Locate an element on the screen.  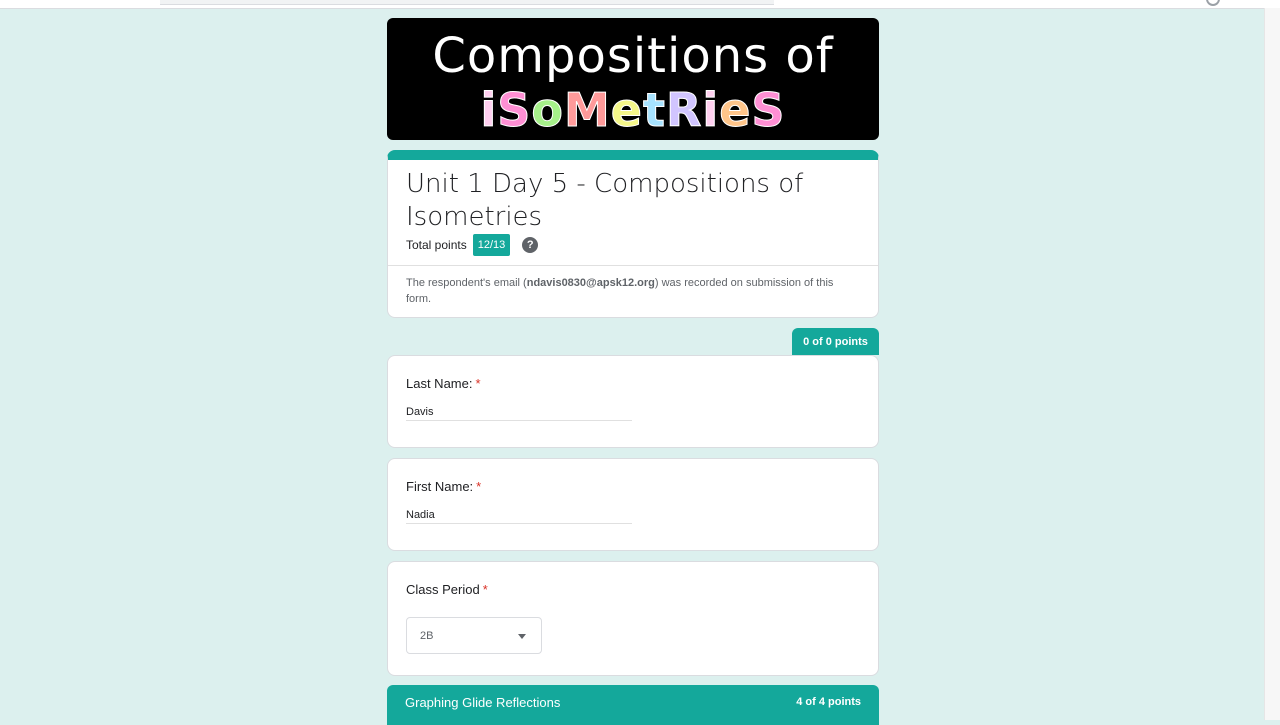
banner-letter: M is located at coordinates (587, 110).